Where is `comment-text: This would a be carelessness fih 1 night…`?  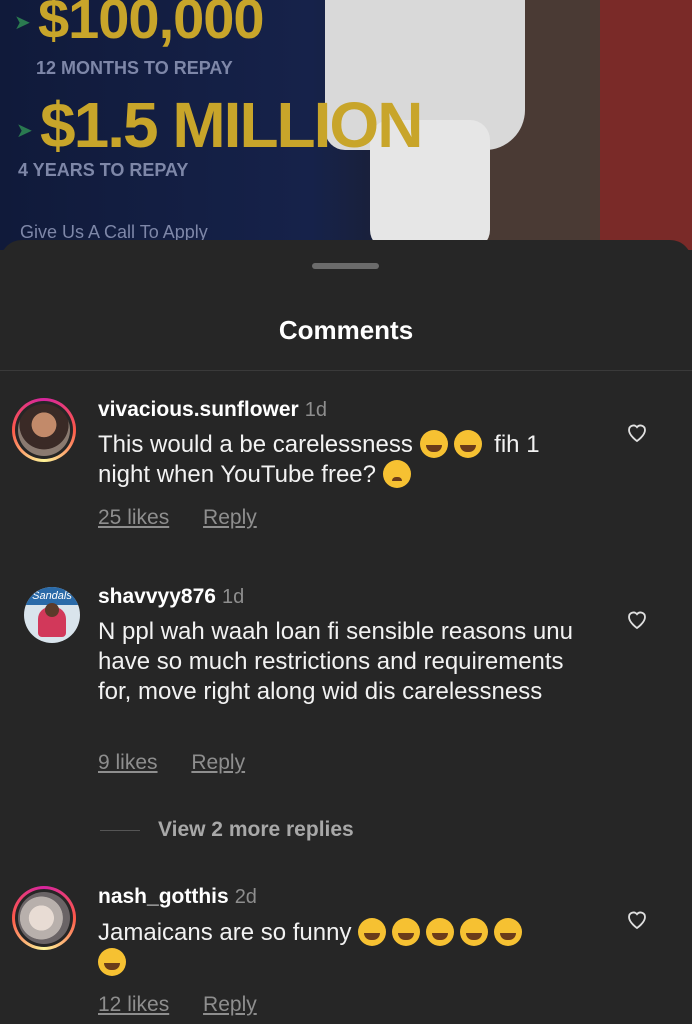
comment-text: This would a be carelessness fih 1 night… is located at coordinates (319, 459).